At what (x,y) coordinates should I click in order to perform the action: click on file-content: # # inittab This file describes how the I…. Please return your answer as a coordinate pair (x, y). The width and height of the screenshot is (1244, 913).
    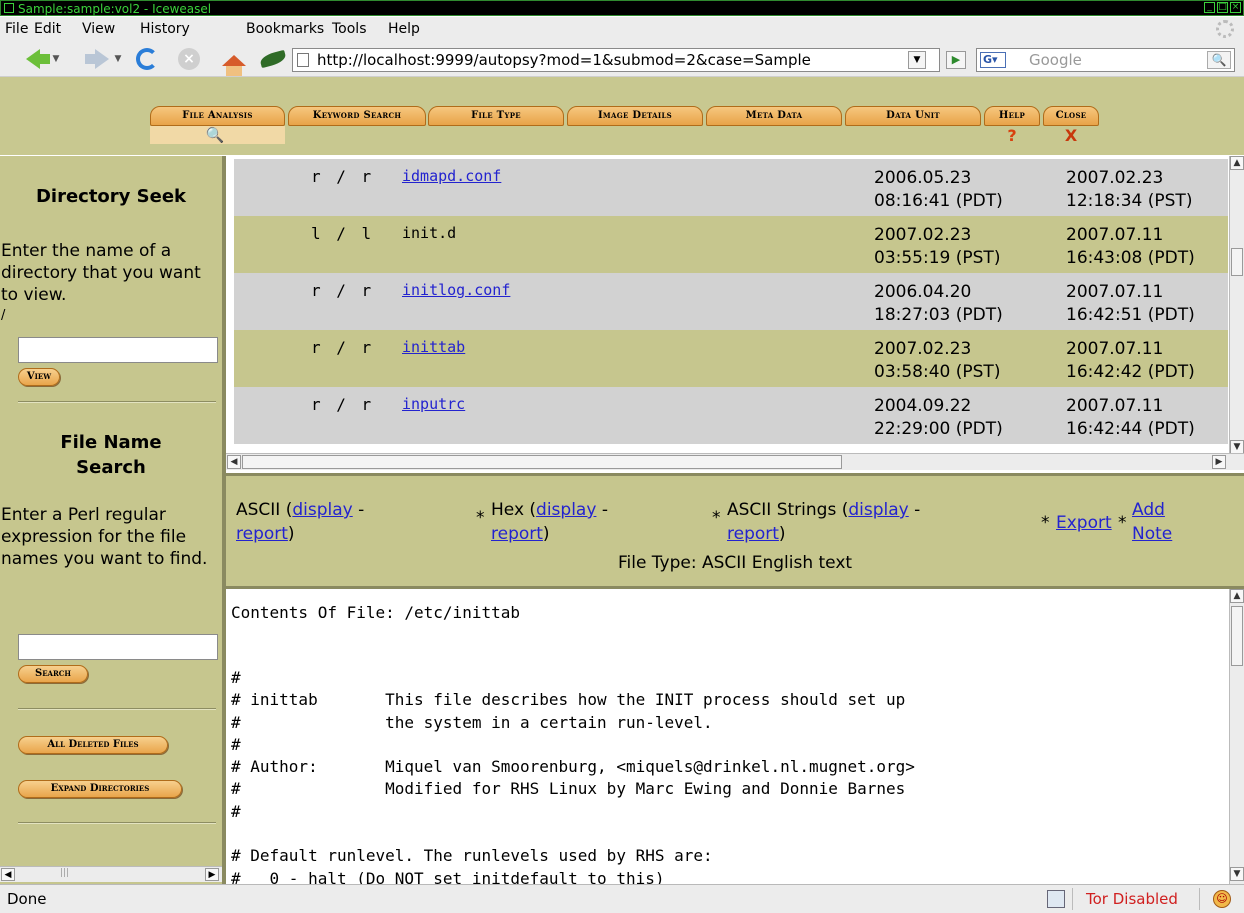
    Looking at the image, I should click on (573, 775).